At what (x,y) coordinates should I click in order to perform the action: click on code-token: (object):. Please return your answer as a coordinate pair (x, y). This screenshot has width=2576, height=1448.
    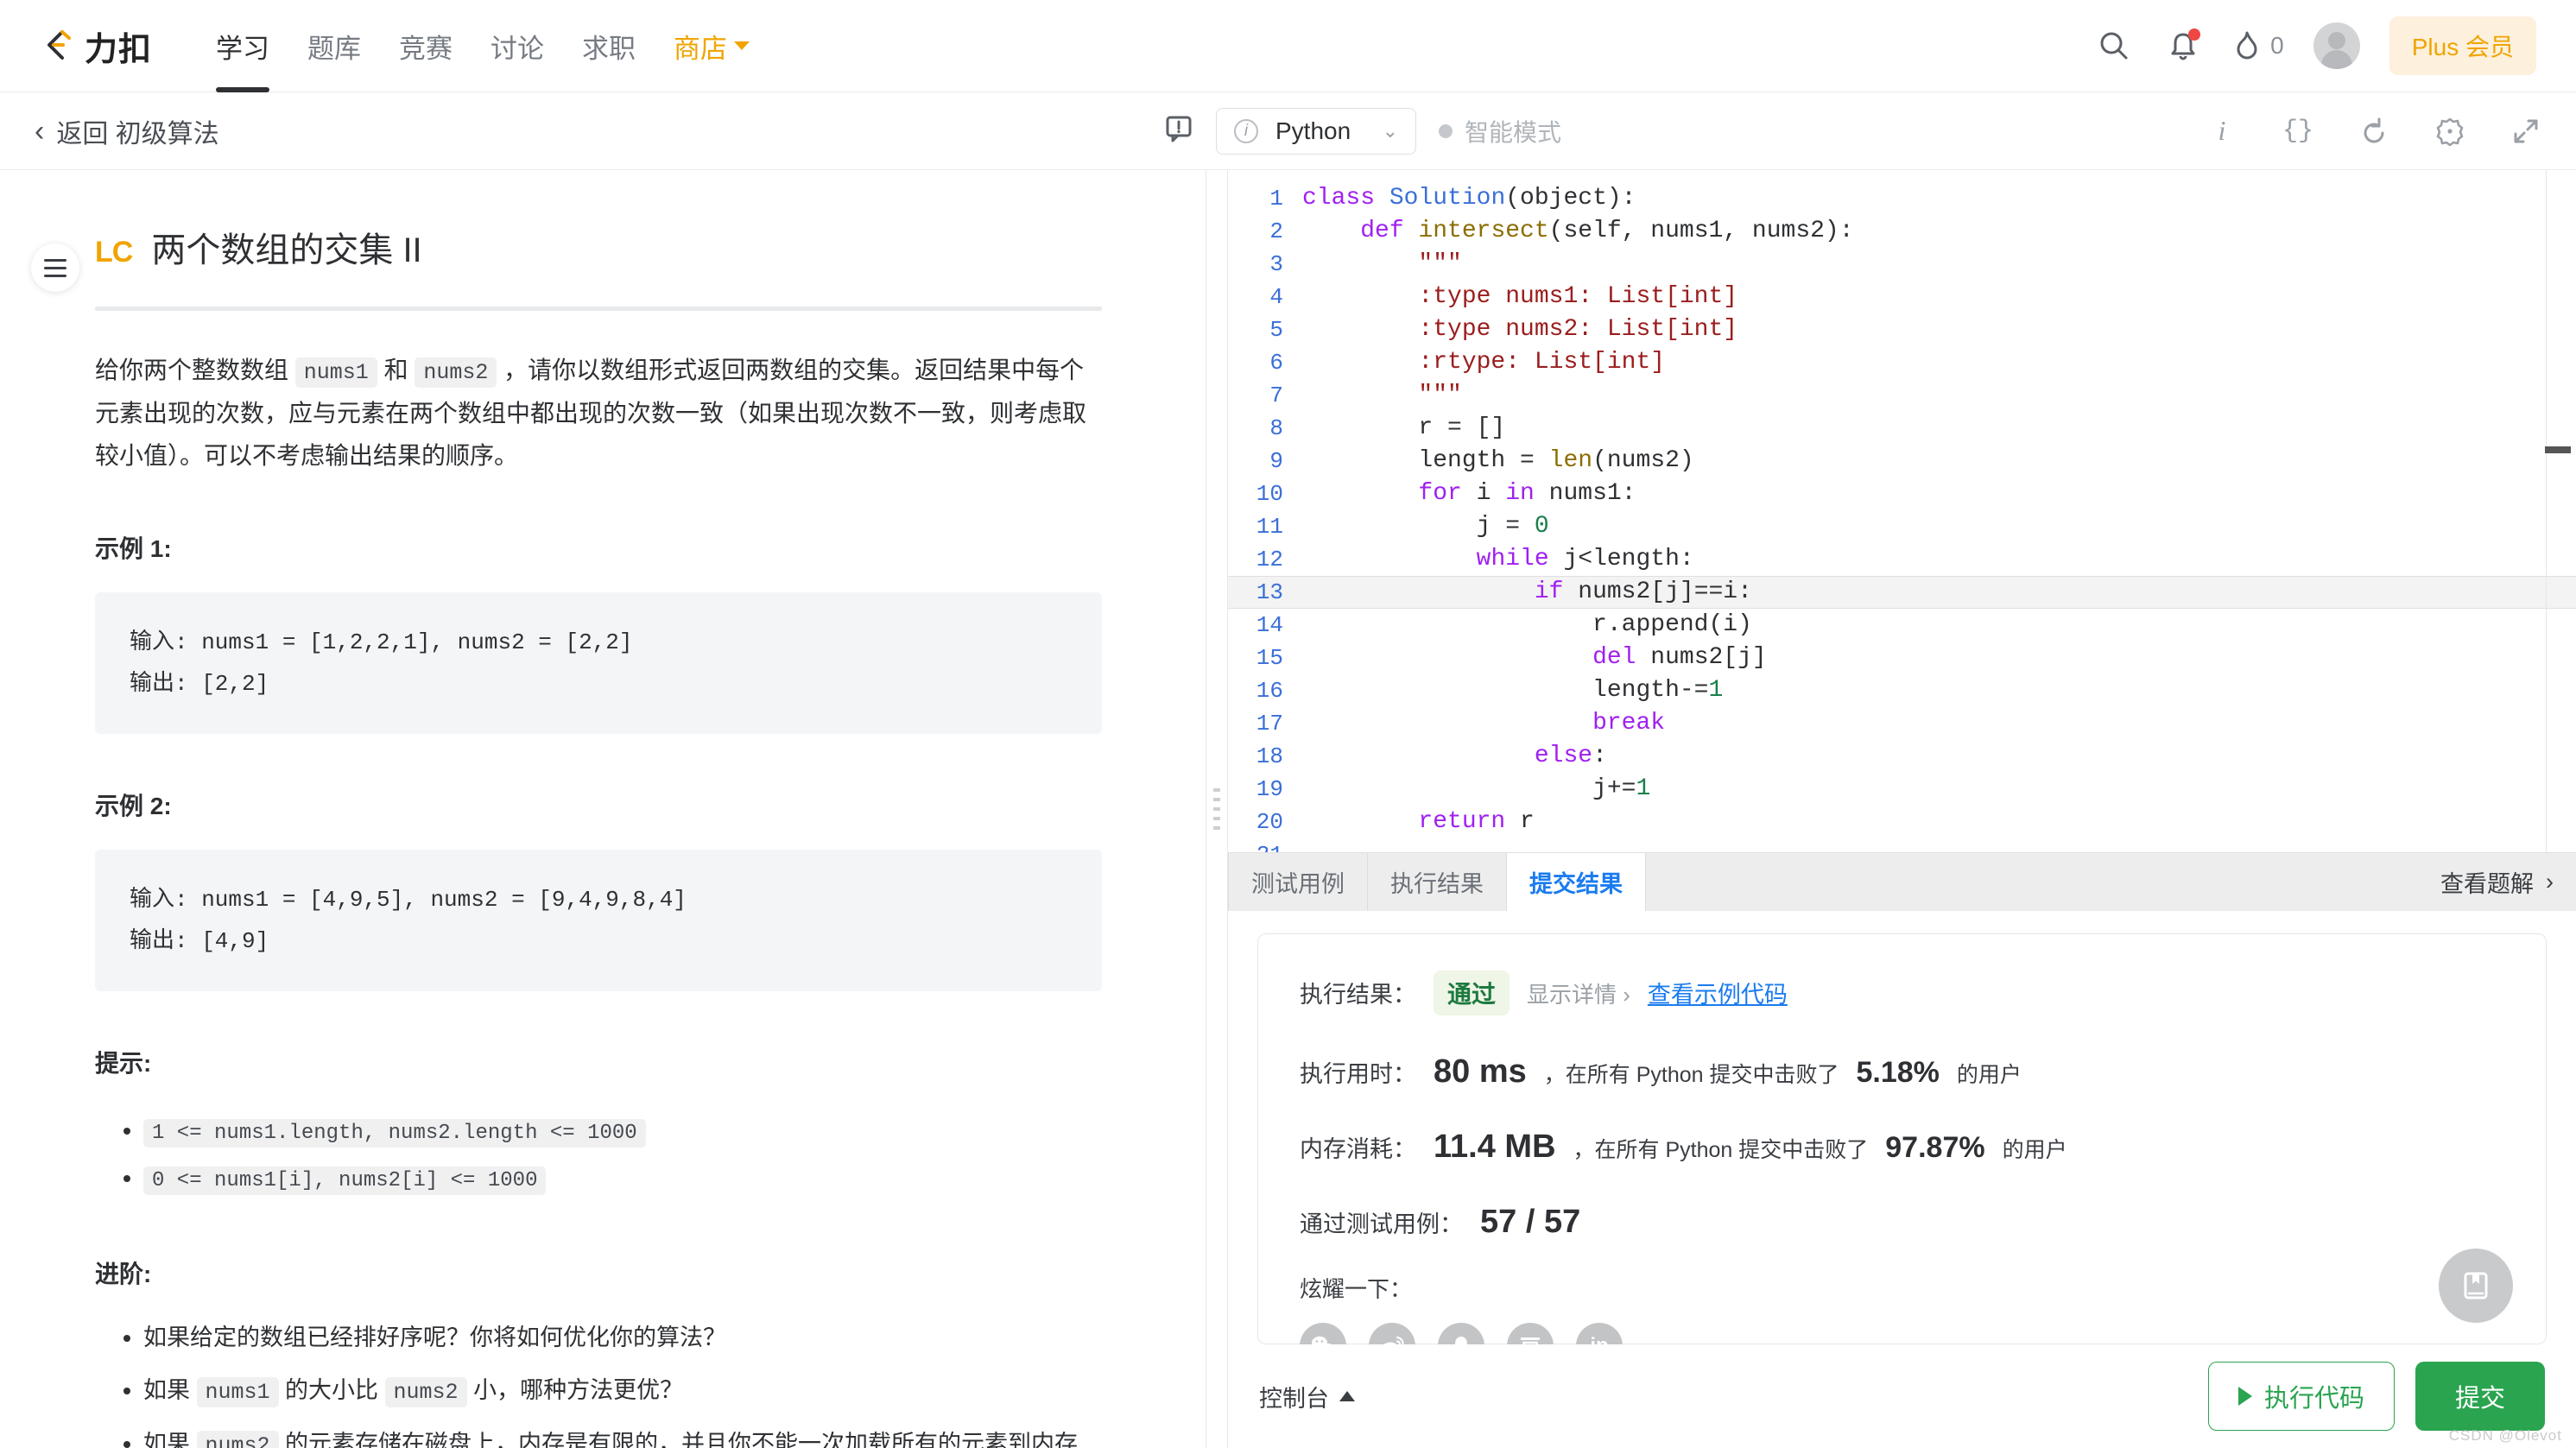
    Looking at the image, I should click on (1570, 198).